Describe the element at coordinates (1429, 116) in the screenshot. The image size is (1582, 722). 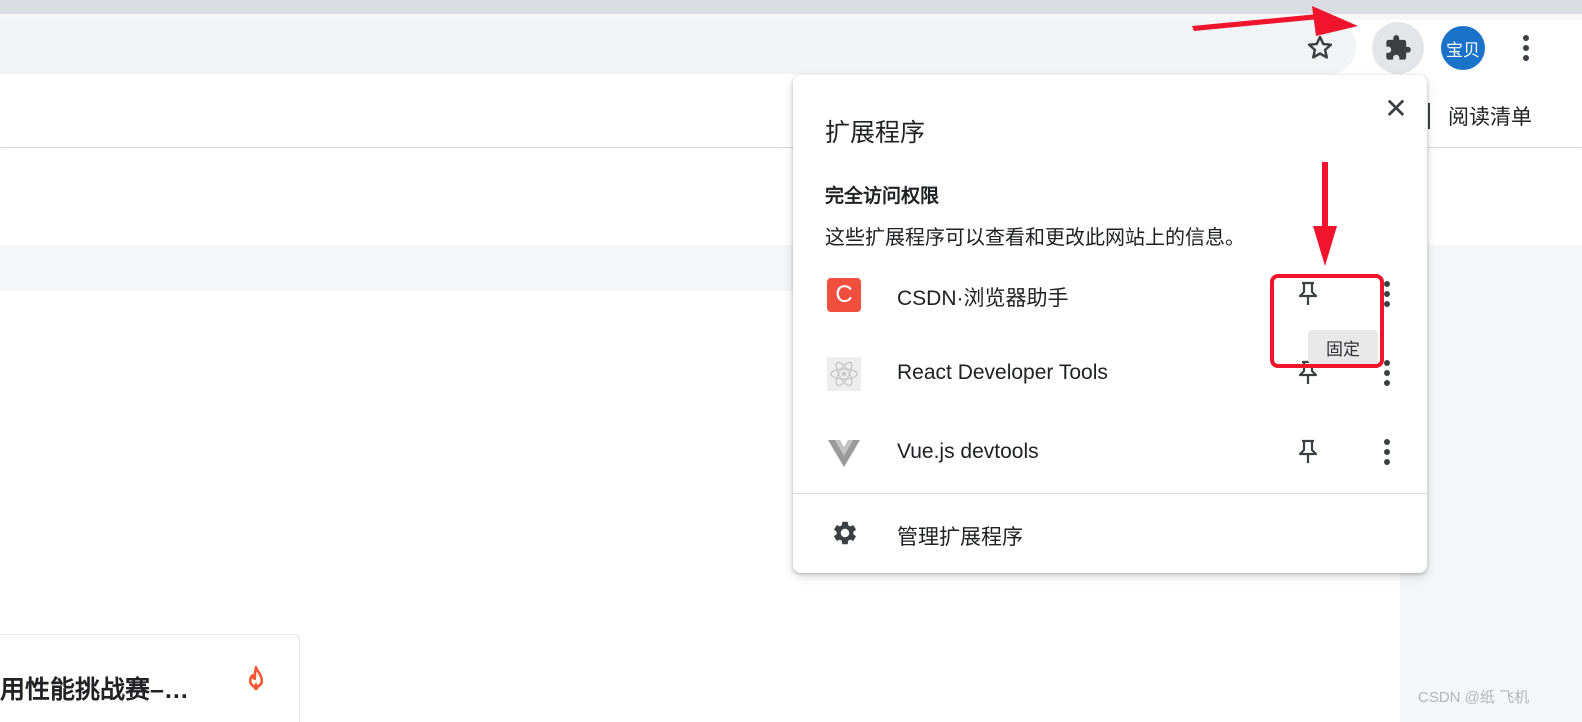
I see `bookmarks-separator` at that location.